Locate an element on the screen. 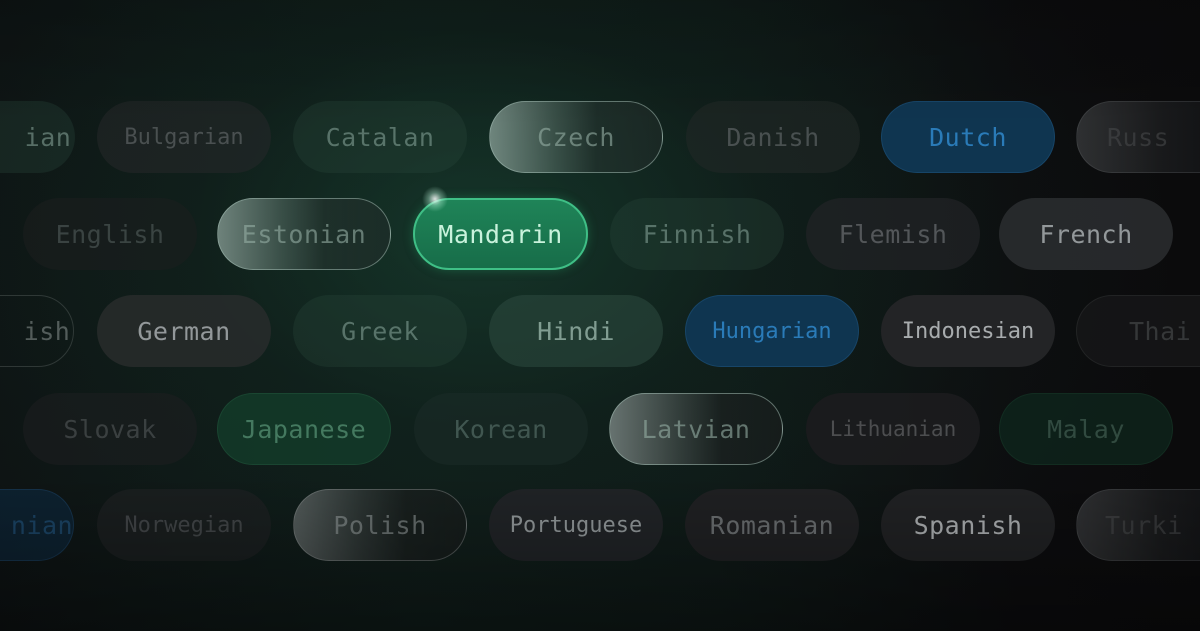 The height and width of the screenshot is (631, 1200). chip-label: Korean is located at coordinates (501, 429).